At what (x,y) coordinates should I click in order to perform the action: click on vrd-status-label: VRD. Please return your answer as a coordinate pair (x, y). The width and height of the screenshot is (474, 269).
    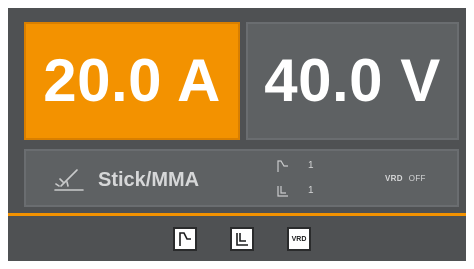
    Looking at the image, I should click on (394, 178).